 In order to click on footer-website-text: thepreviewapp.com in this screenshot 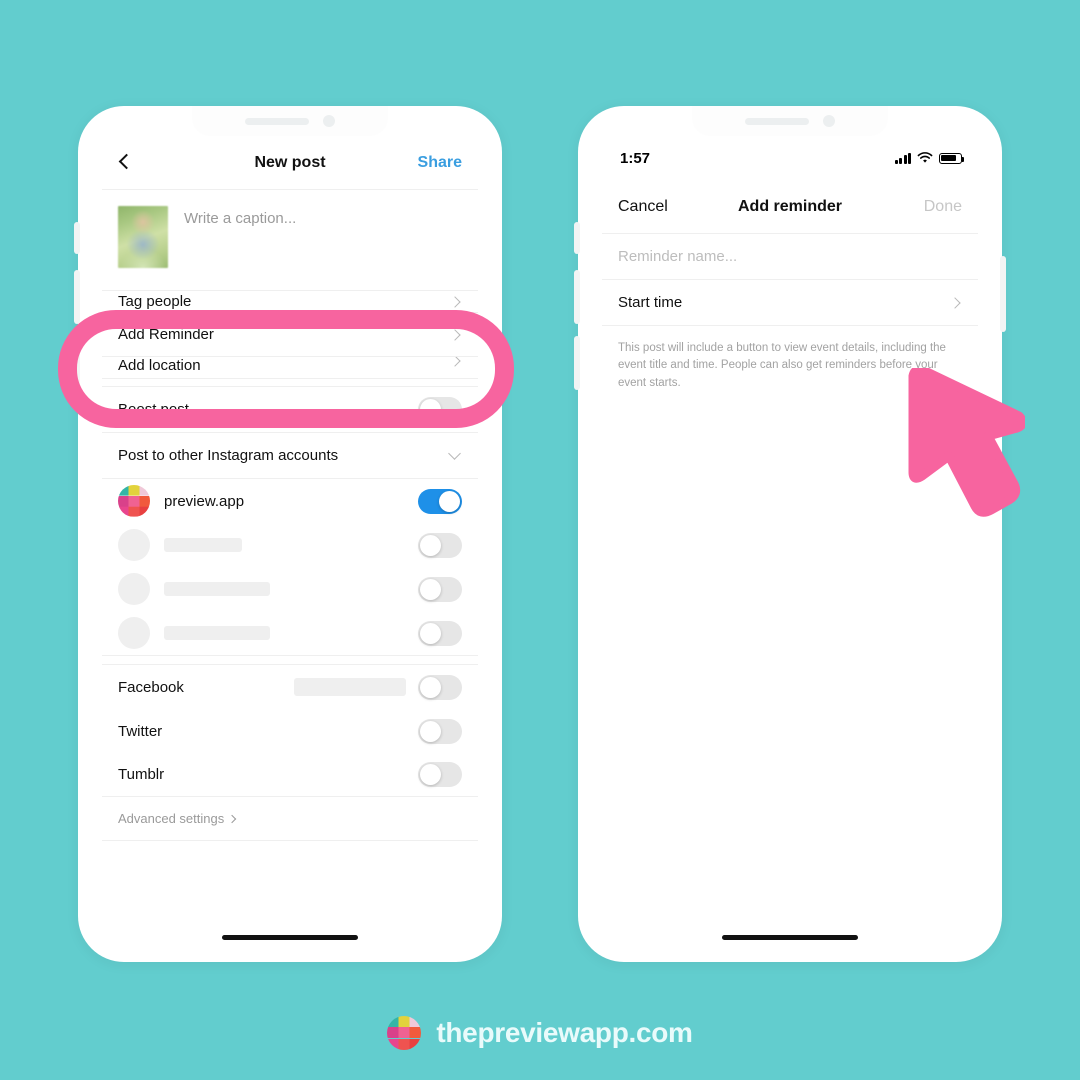, I will do `click(564, 1032)`.